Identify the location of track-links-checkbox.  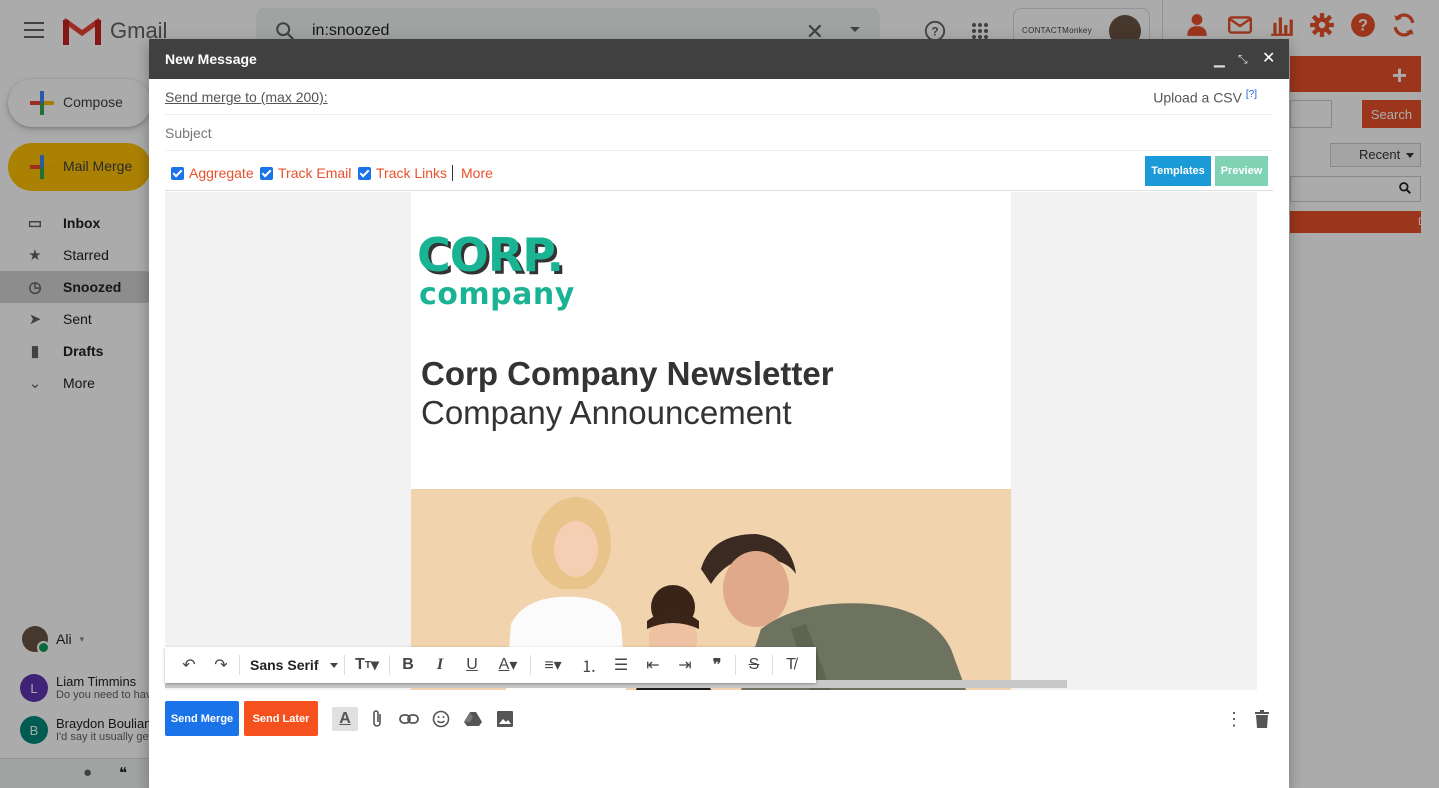
(364, 173).